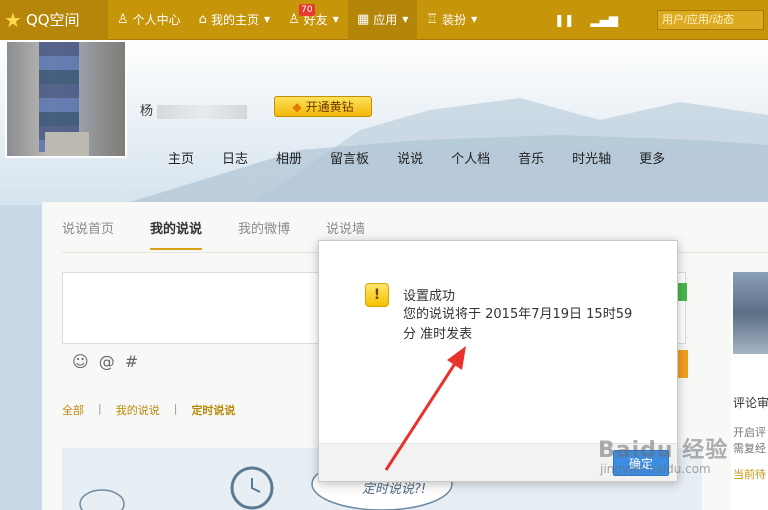  I want to click on brand-name: QQ空间, so click(52, 20).